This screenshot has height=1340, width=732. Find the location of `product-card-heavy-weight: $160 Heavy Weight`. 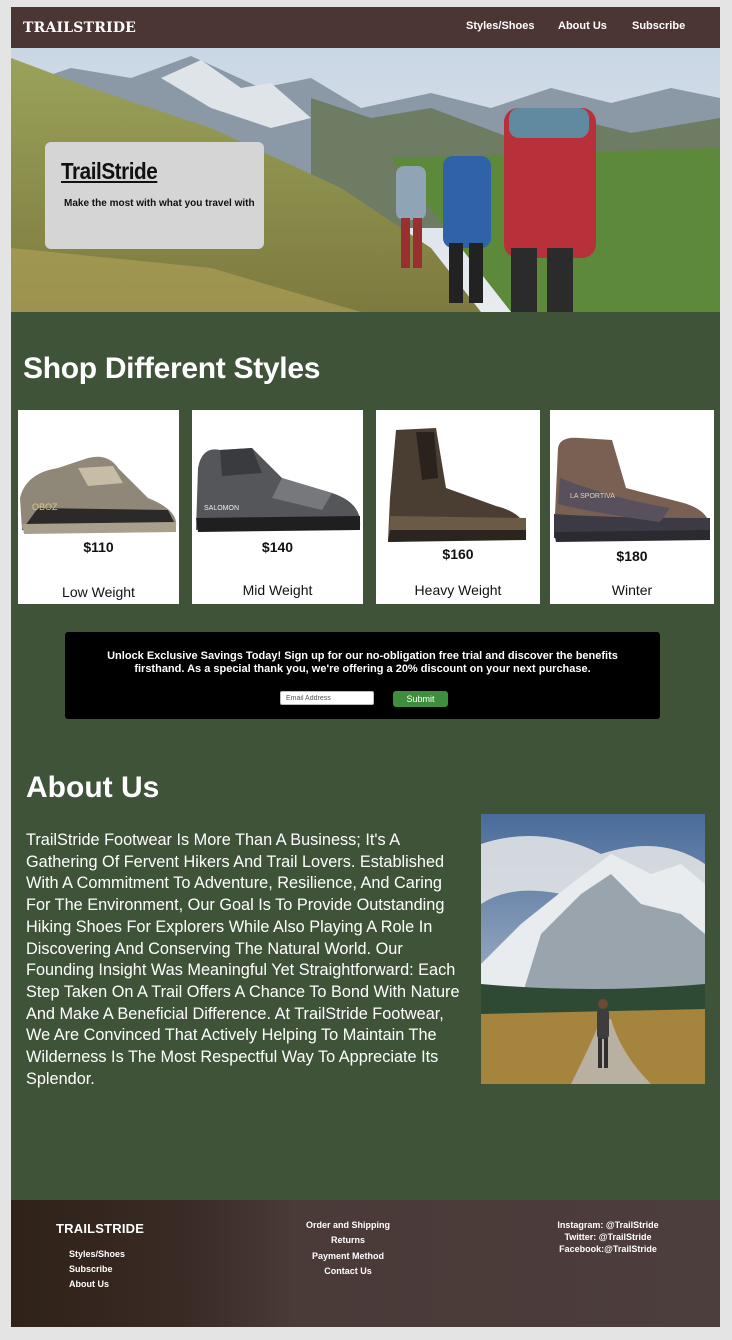

product-card-heavy-weight: $160 Heavy Weight is located at coordinates (458, 507).